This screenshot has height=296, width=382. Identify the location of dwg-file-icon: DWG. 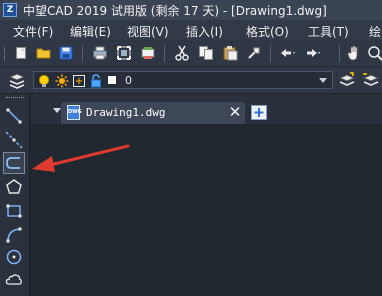
(74, 112).